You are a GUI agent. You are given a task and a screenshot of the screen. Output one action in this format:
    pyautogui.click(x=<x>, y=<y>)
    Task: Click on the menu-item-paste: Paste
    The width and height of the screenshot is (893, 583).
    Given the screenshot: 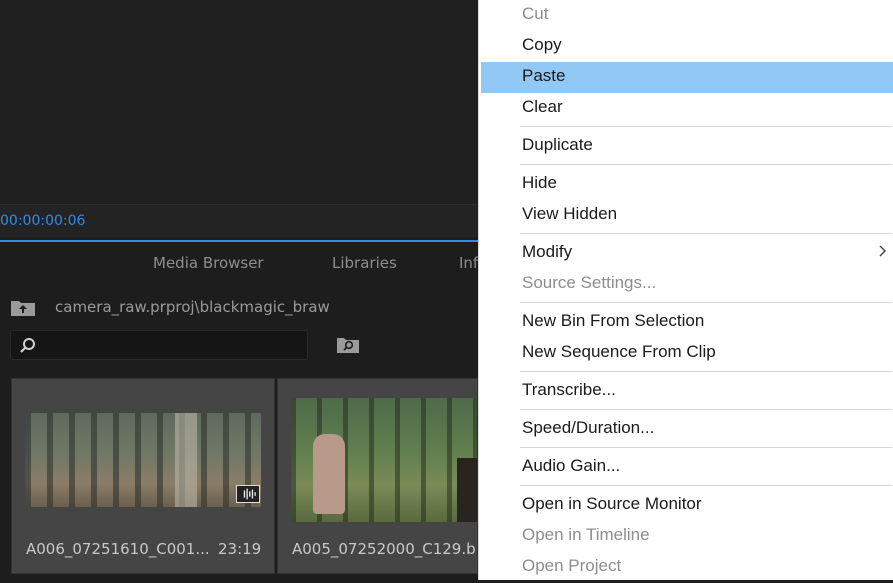 What is the action you would take?
    pyautogui.click(x=687, y=77)
    